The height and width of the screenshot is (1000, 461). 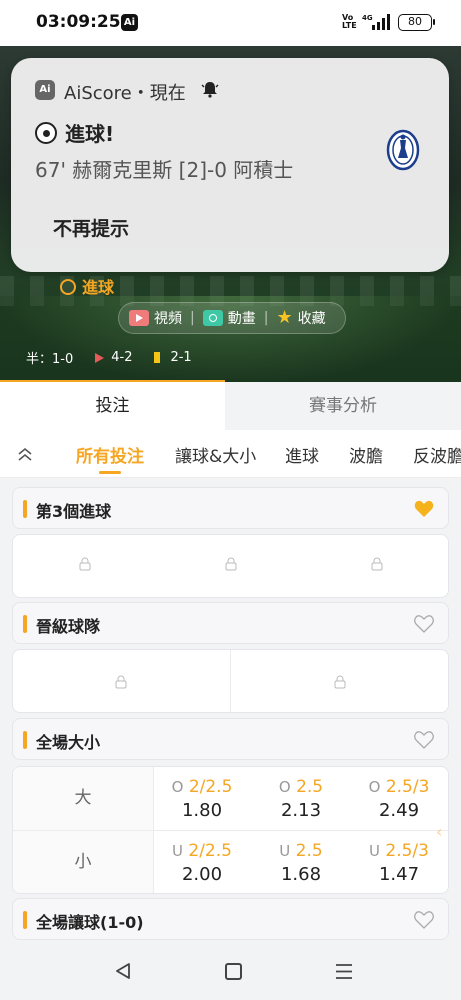 I want to click on over-row: 大 O 2/2.5 1.80 O 2.5 2.13 O 2.5/3 2.49, so click(x=230, y=798).